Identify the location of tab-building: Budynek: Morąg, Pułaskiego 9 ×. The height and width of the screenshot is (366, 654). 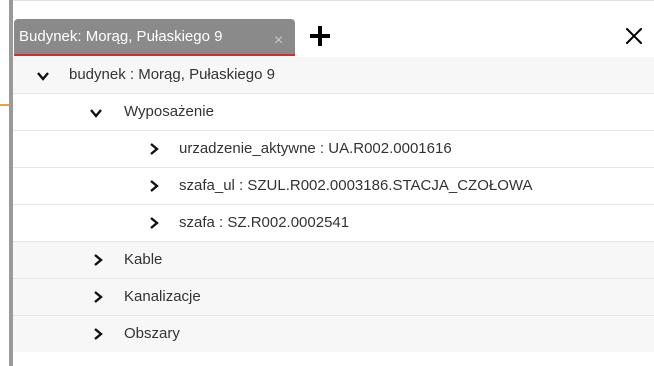
(154, 37).